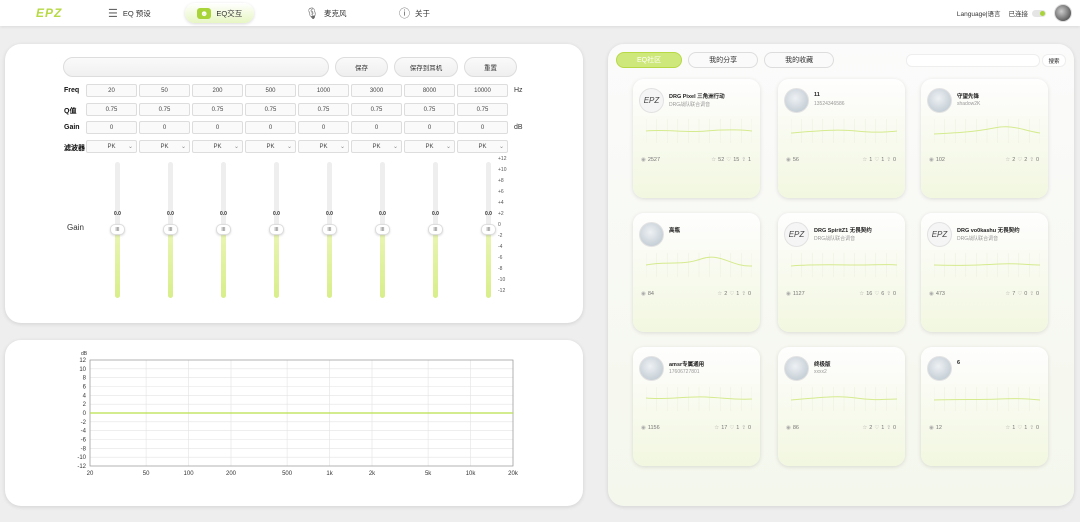  I want to click on q-cell-2: 0.75, so click(164, 109).